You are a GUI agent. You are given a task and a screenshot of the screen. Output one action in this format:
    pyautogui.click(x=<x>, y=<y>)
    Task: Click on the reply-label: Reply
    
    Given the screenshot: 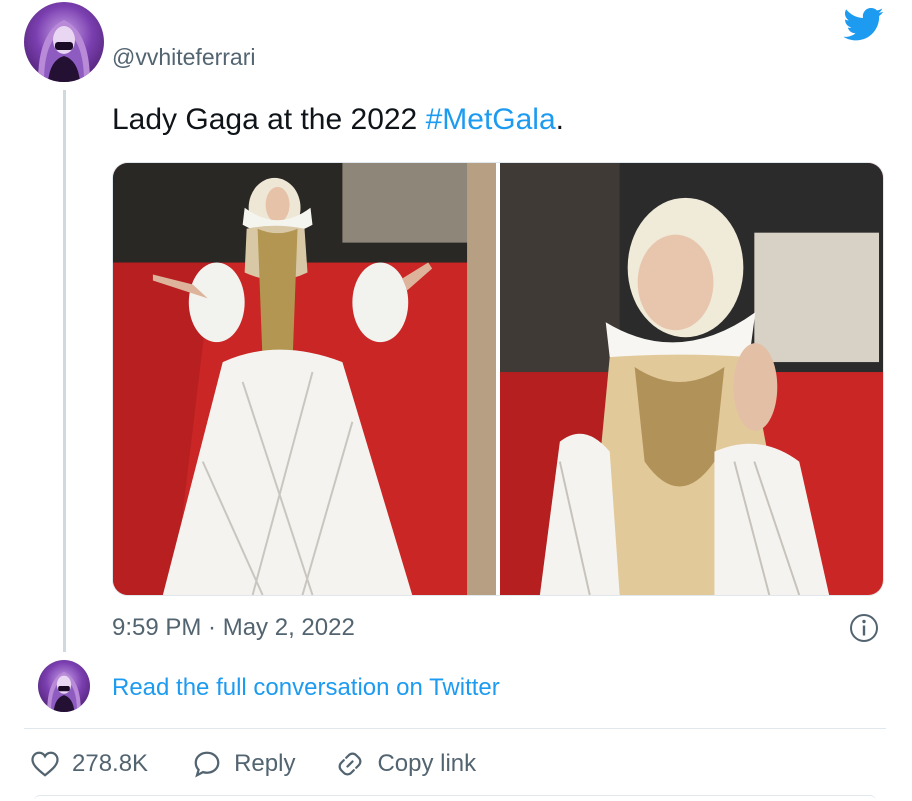 What is the action you would take?
    pyautogui.click(x=265, y=763)
    